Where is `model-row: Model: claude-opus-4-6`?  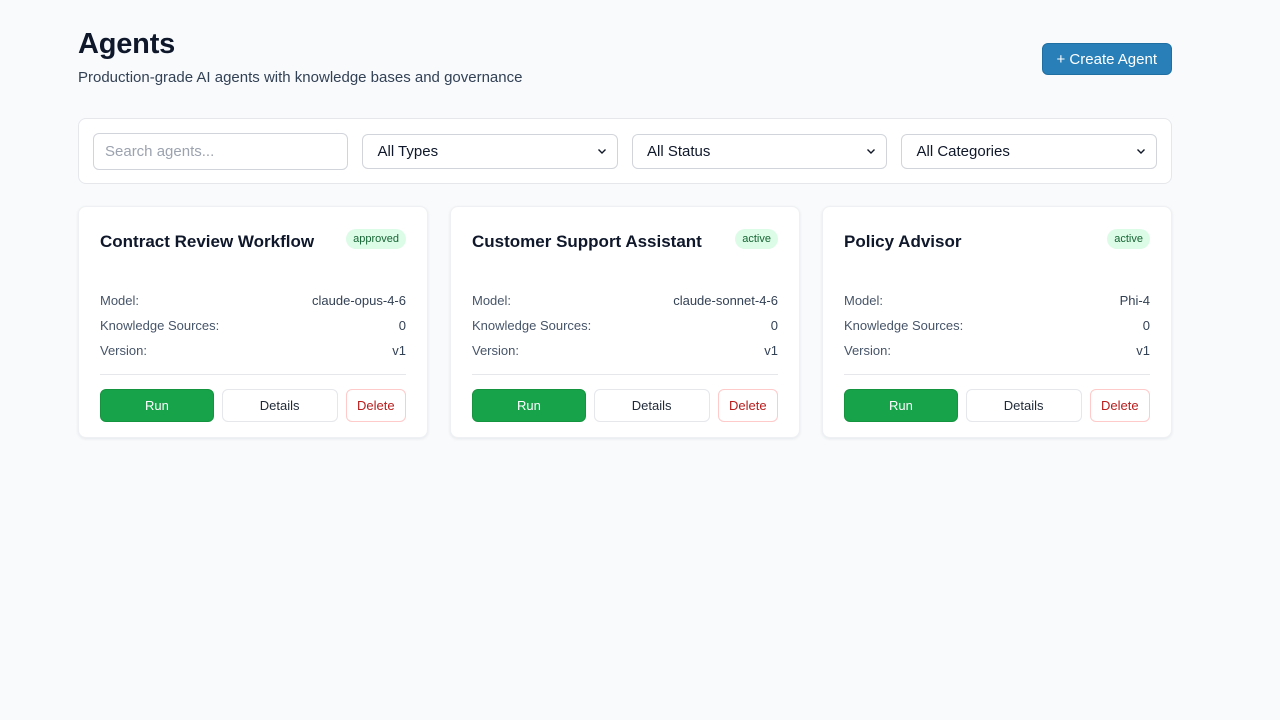 model-row: Model: claude-opus-4-6 is located at coordinates (253, 300).